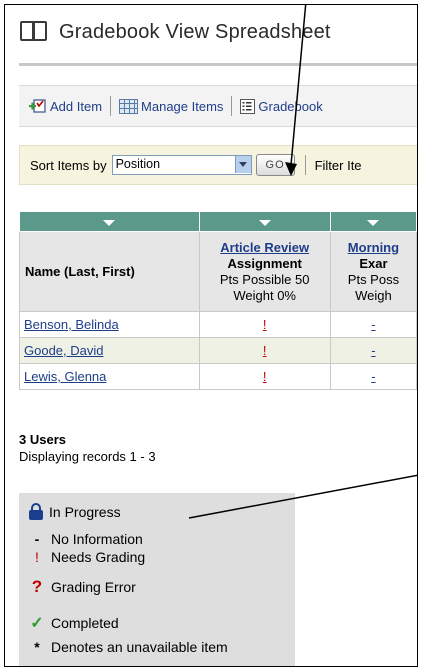 This screenshot has height=671, width=422. Describe the element at coordinates (218, 64) in the screenshot. I see `title-divider` at that location.